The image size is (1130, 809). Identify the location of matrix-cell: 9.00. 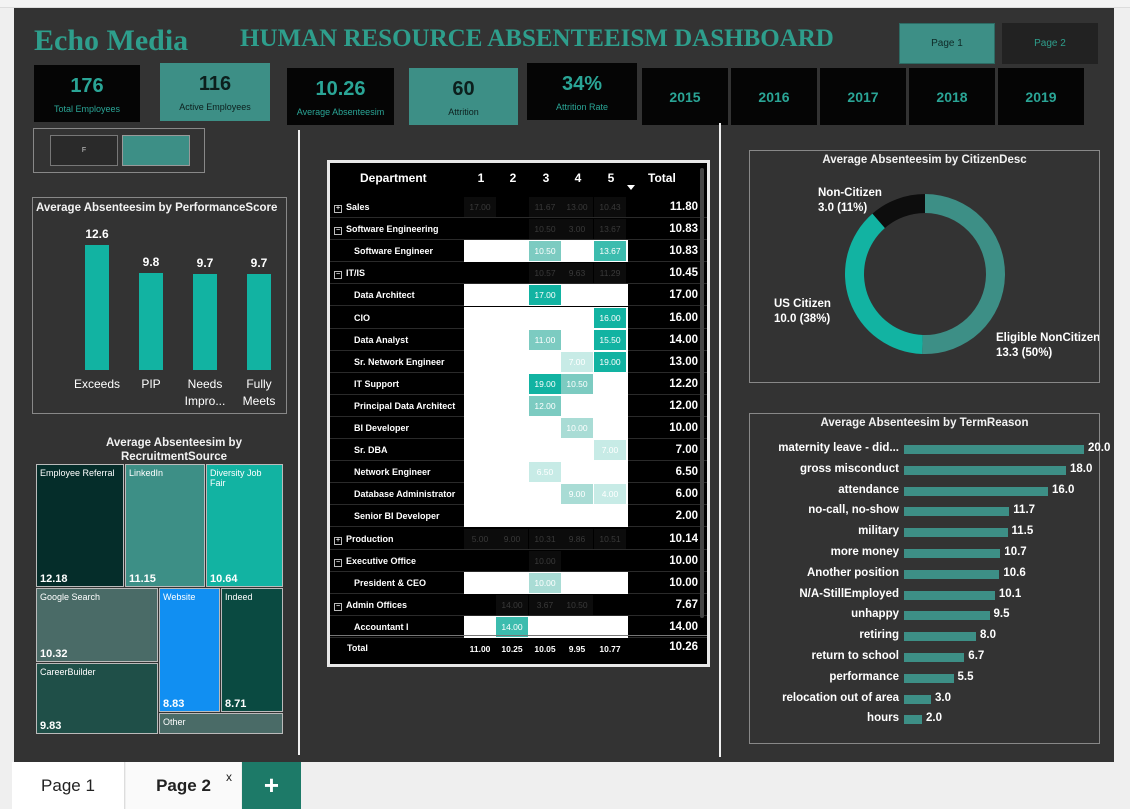
(577, 494).